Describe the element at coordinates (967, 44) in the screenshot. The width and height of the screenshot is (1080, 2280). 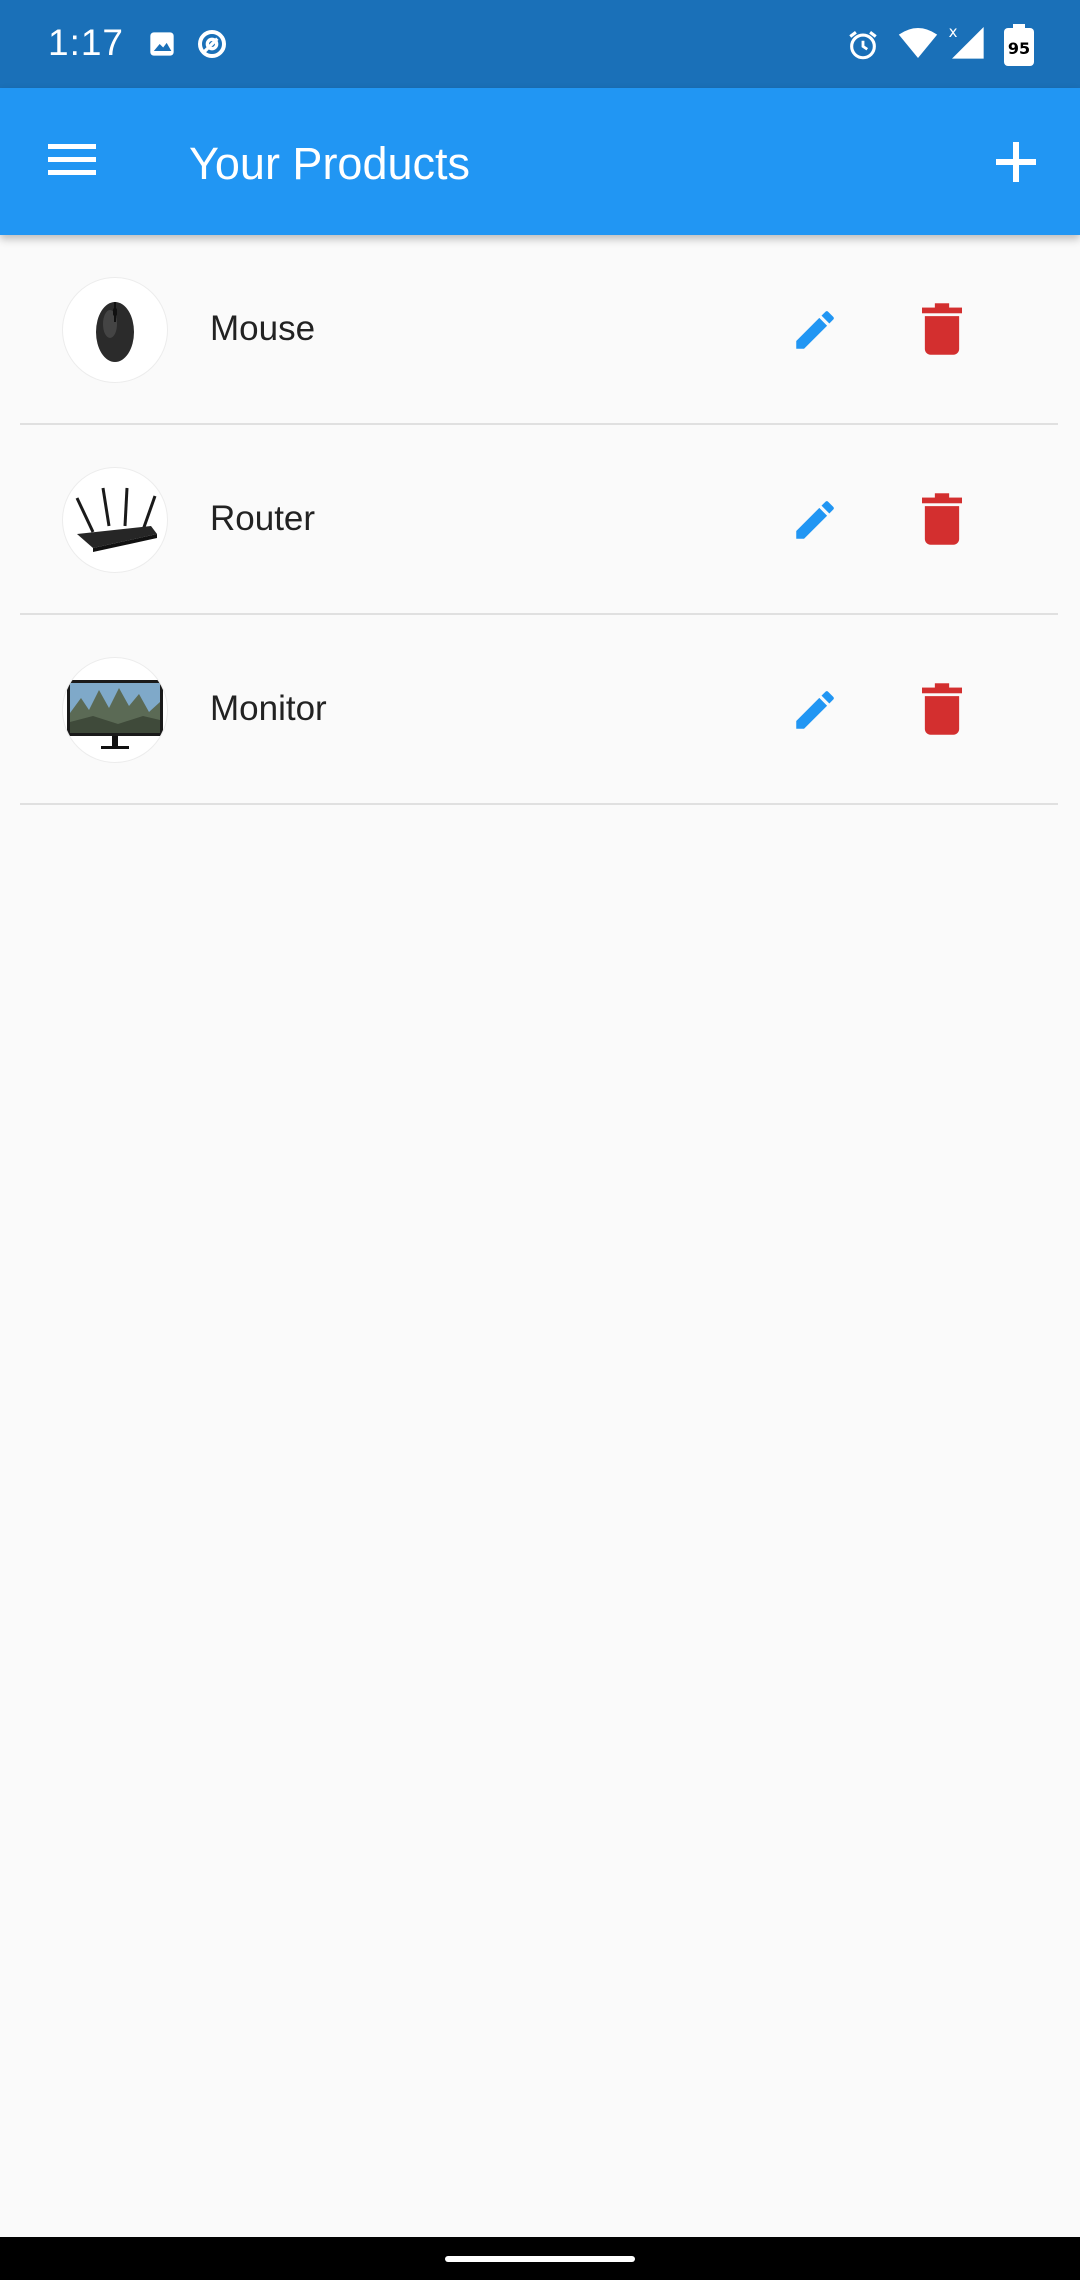
I see `cell-signal-icon: x` at that location.